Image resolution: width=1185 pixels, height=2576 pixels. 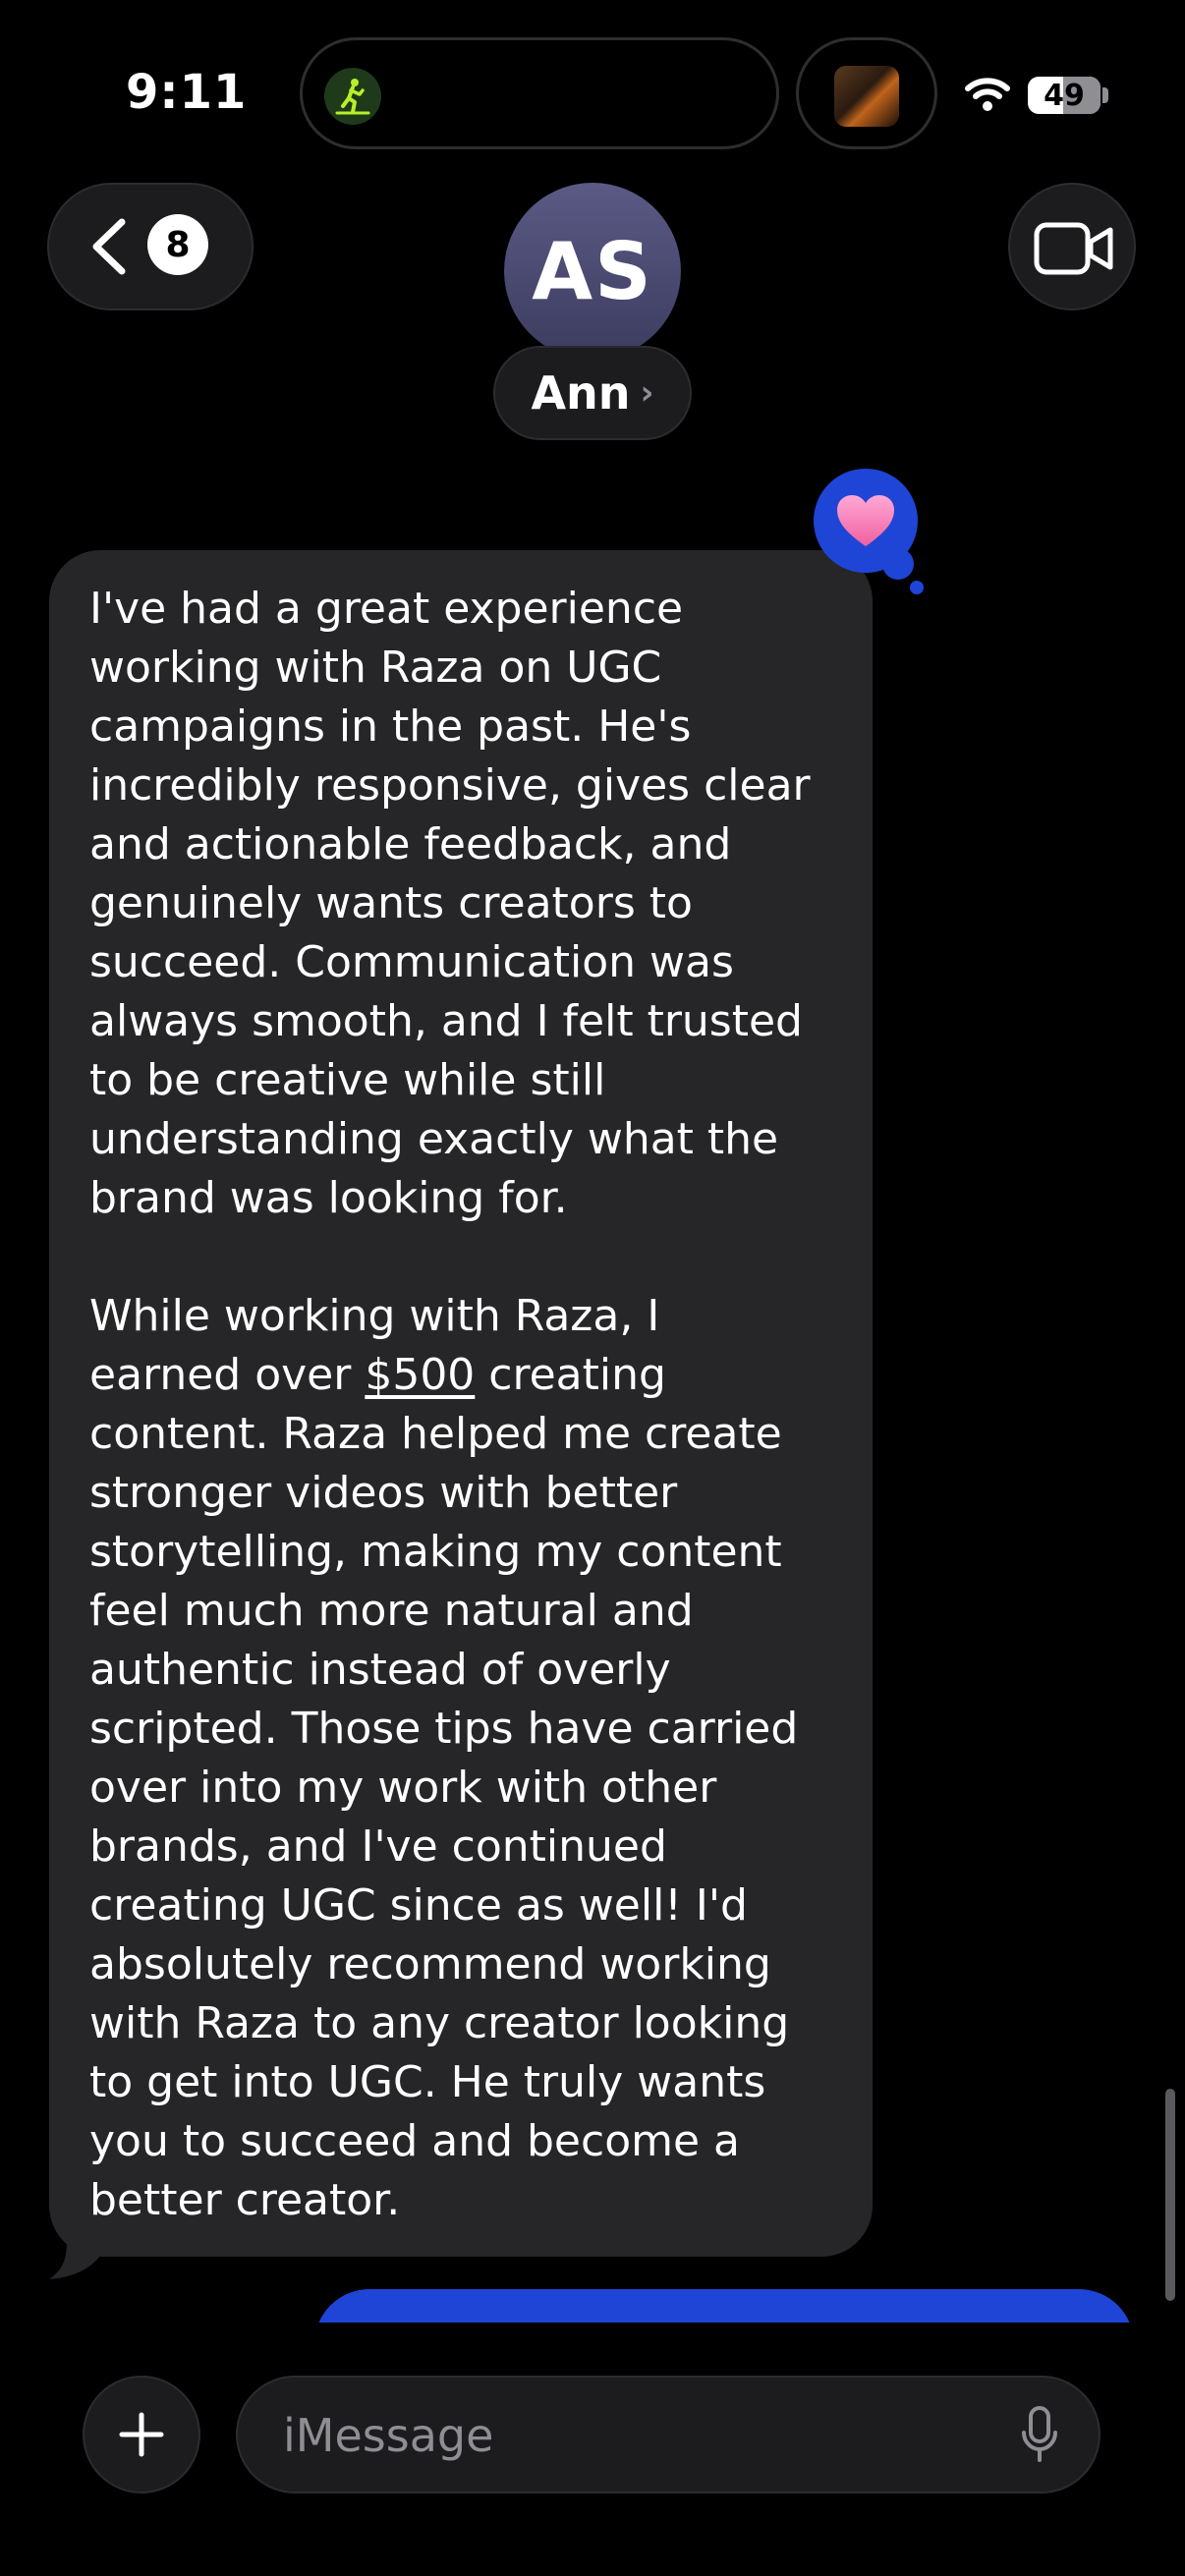 What do you see at coordinates (647, 393) in the screenshot?
I see `chevron-right-icon: ›` at bounding box center [647, 393].